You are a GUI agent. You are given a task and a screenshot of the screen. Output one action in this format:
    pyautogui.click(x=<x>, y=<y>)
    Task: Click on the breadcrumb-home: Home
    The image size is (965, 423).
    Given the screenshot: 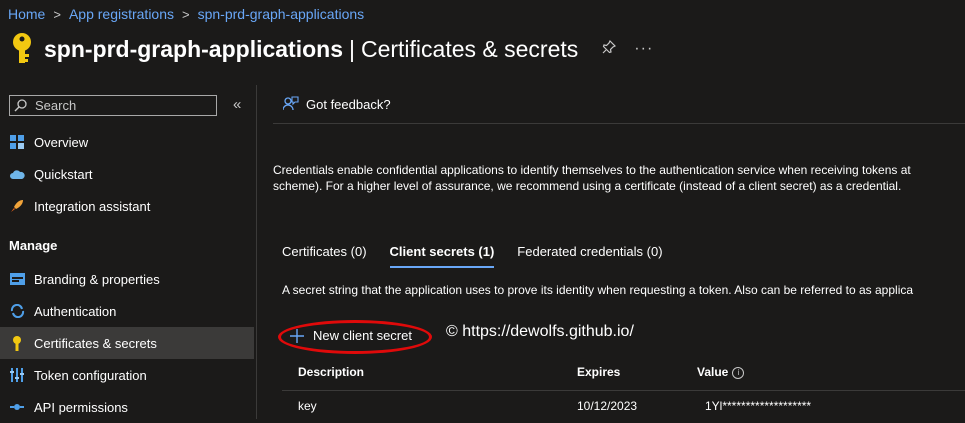 What is the action you would take?
    pyautogui.click(x=26, y=14)
    